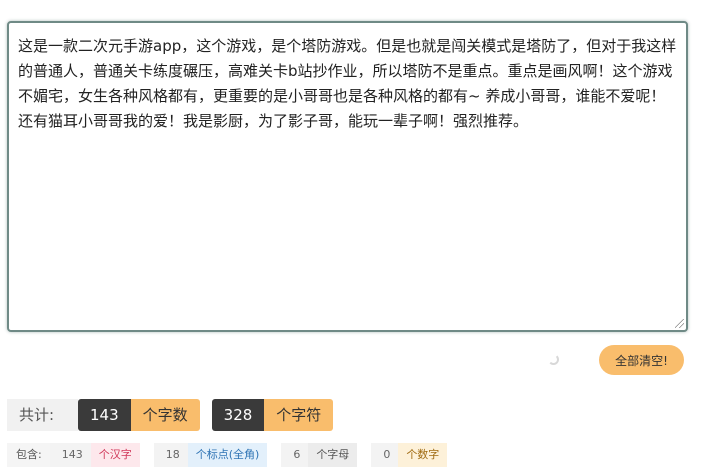  What do you see at coordinates (28, 455) in the screenshot?
I see `details-label: 包含:` at bounding box center [28, 455].